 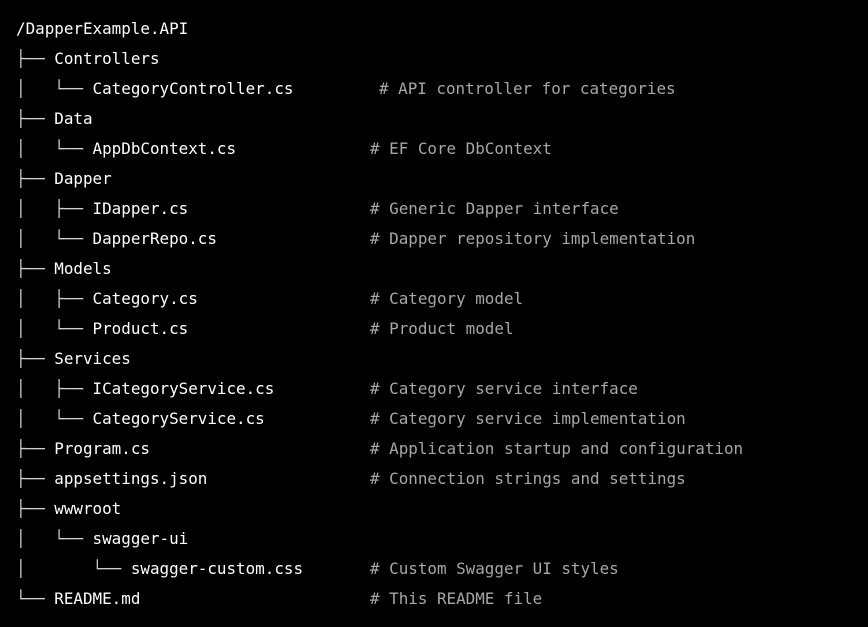 I want to click on tree-line: ├── Controllers, so click(x=442, y=59).